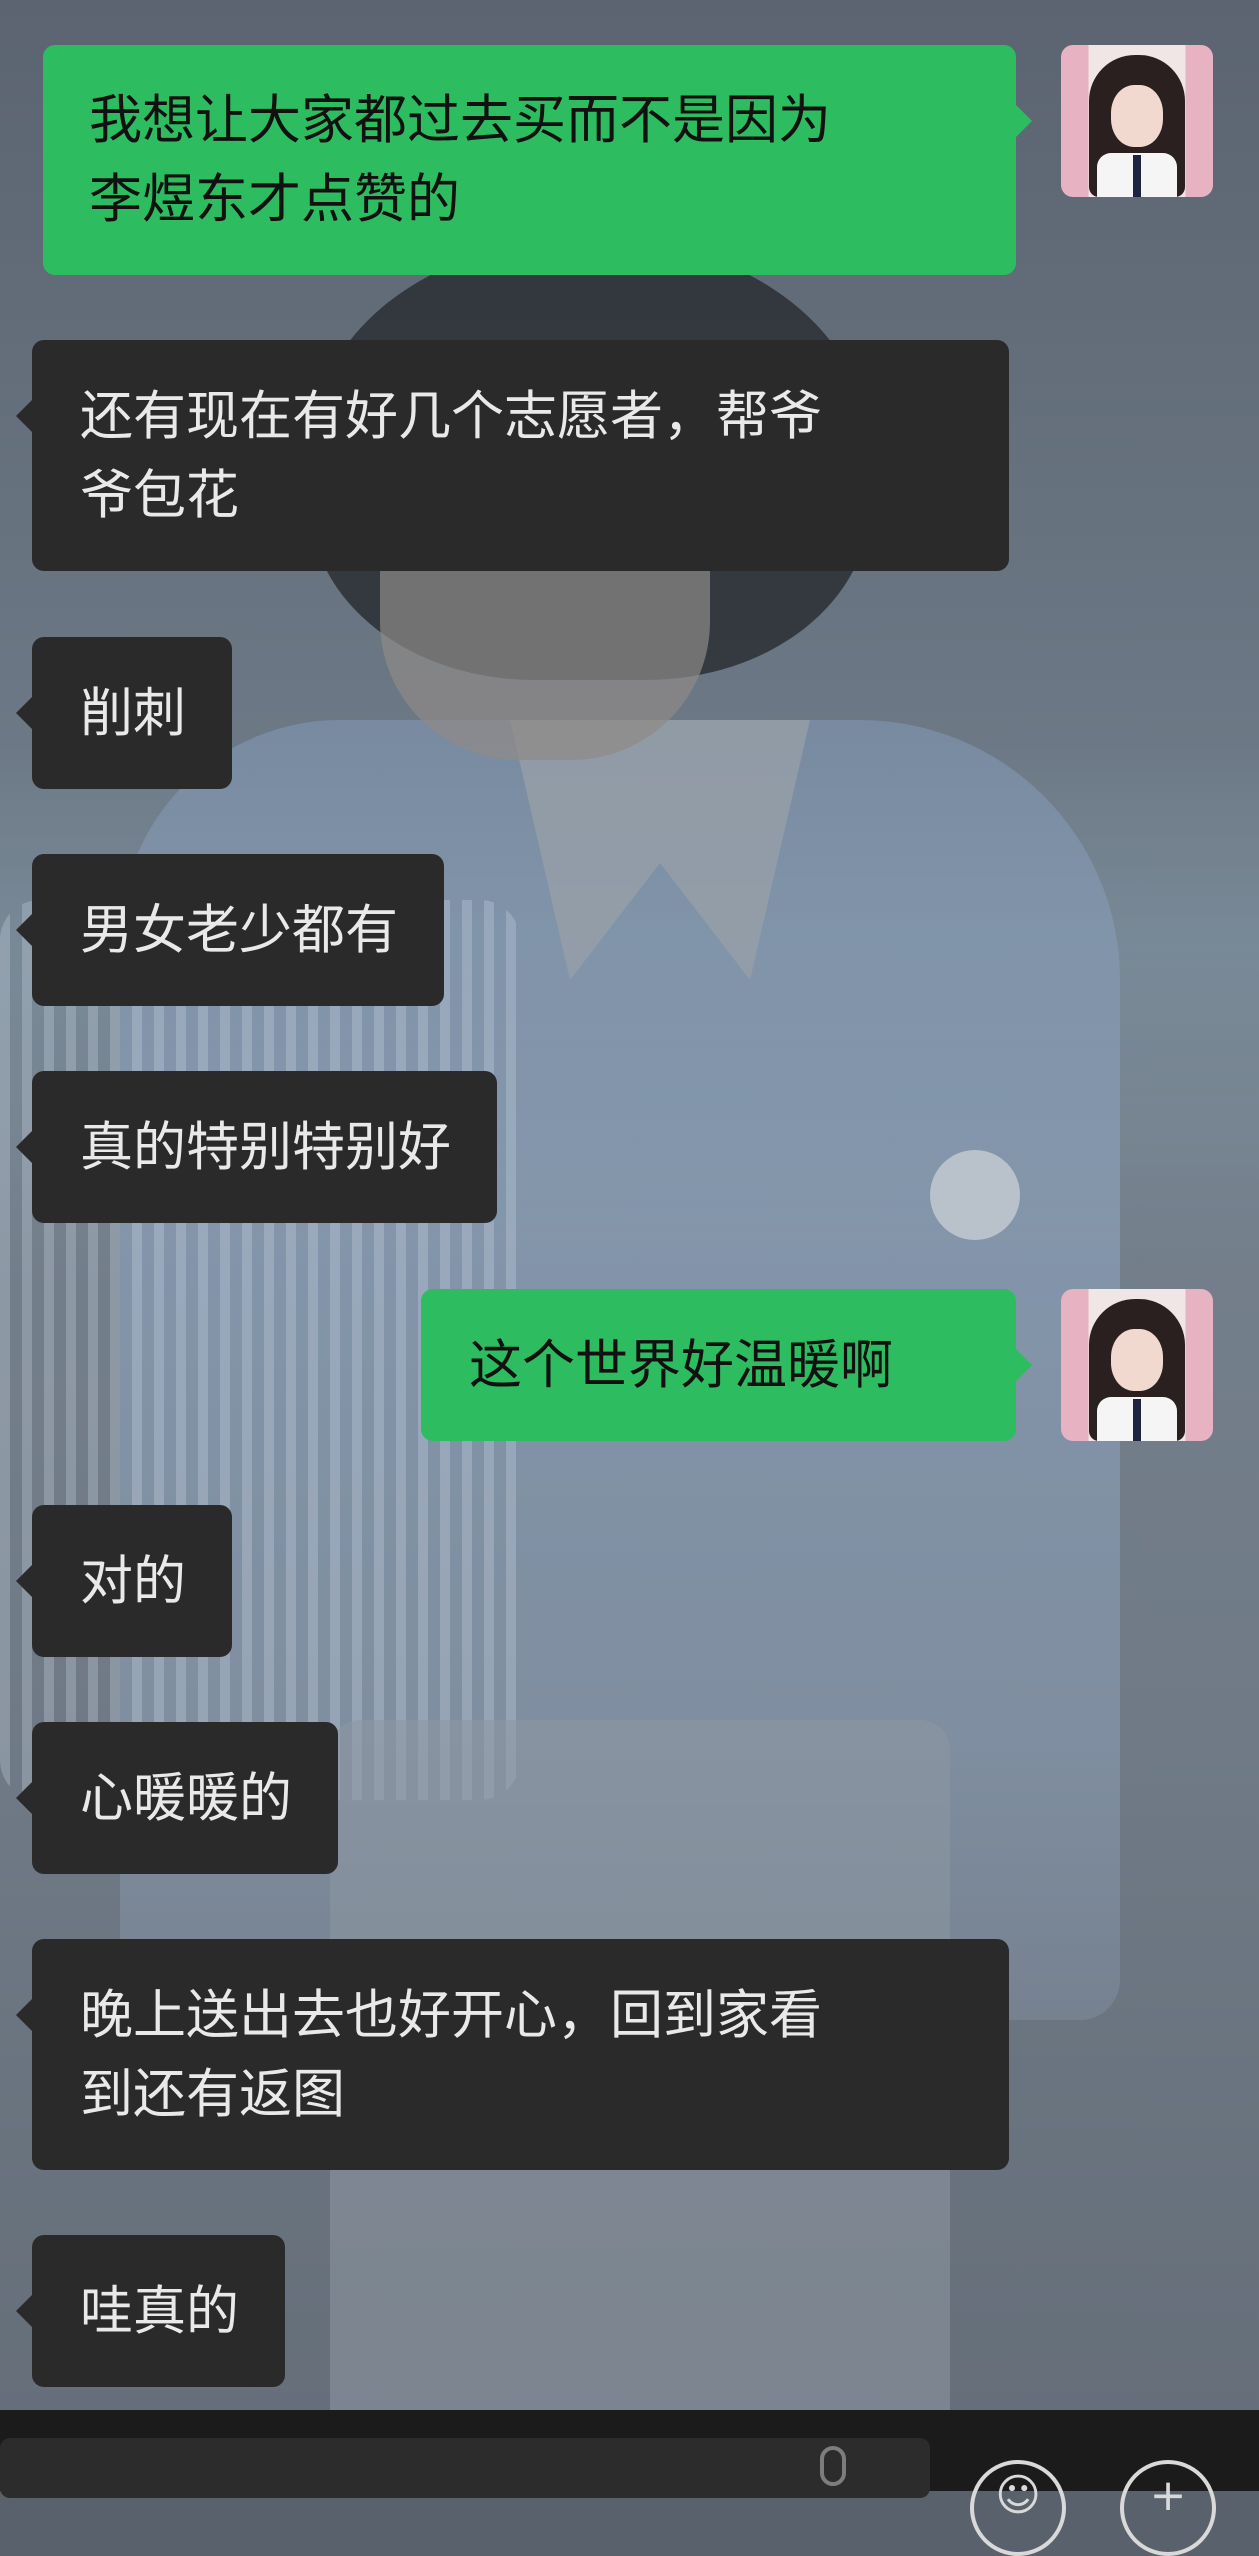 This screenshot has width=1259, height=2556. I want to click on message-row: 真的特别特别好, so click(256, 1147).